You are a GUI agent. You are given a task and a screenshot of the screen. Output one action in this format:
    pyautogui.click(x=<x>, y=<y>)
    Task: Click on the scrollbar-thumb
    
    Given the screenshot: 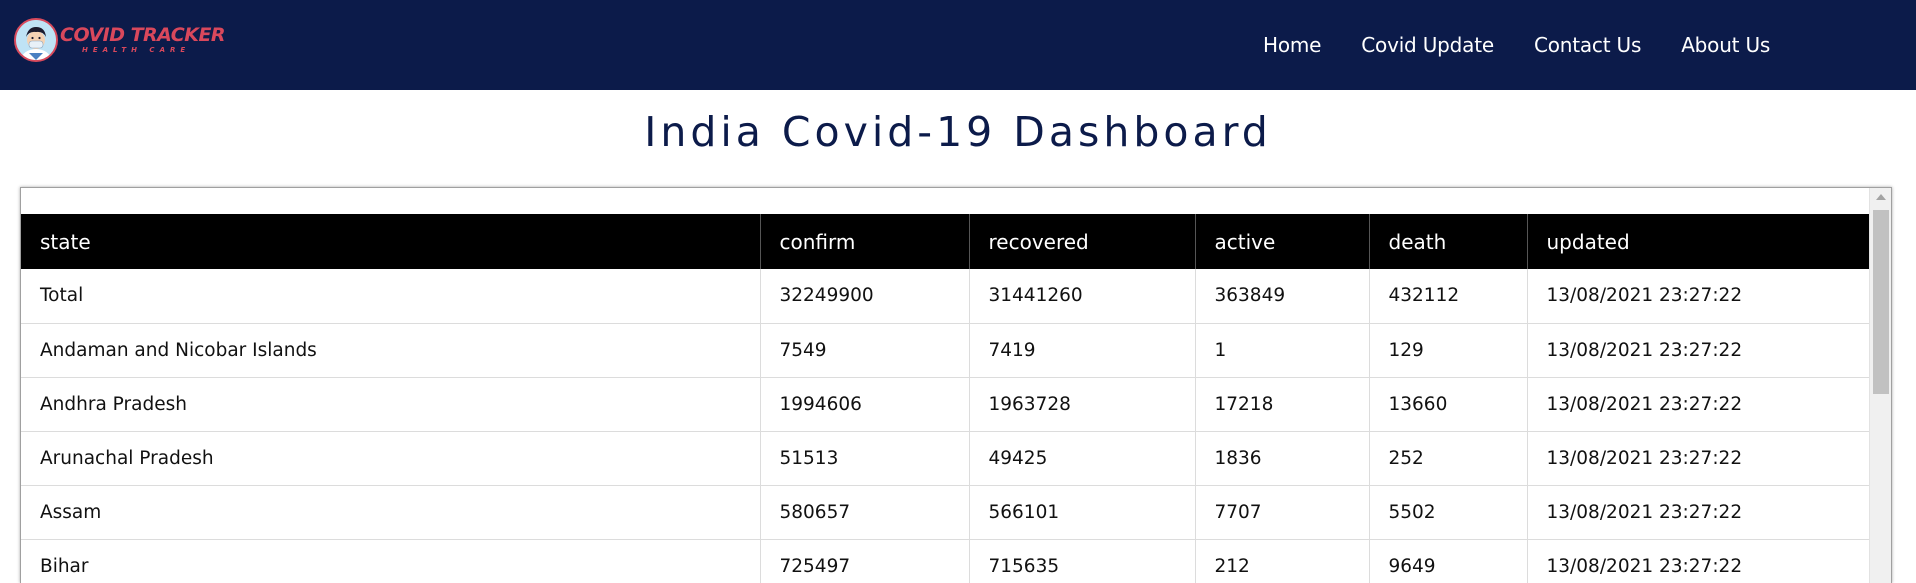 What is the action you would take?
    pyautogui.click(x=1881, y=302)
    